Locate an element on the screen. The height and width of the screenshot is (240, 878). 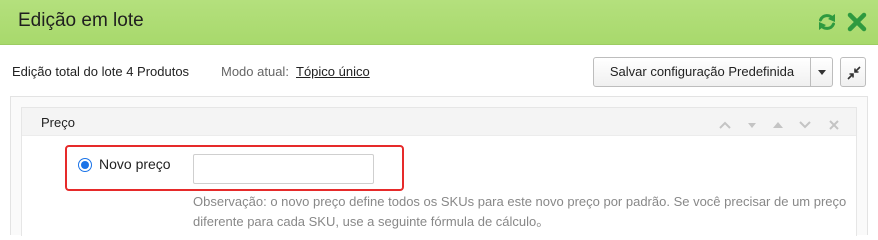
new-price-input is located at coordinates (283, 169).